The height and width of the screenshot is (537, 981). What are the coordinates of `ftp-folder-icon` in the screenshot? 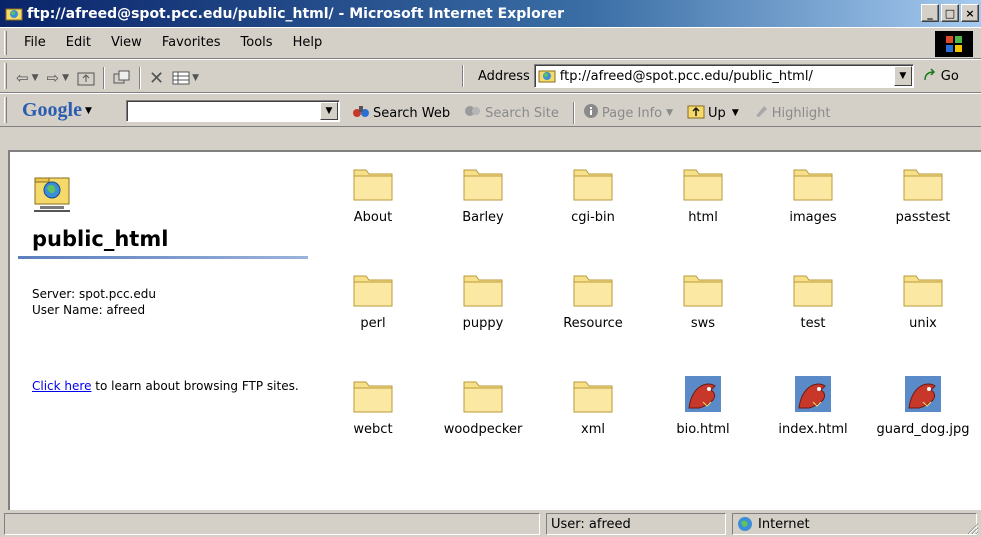 It's located at (14, 14).